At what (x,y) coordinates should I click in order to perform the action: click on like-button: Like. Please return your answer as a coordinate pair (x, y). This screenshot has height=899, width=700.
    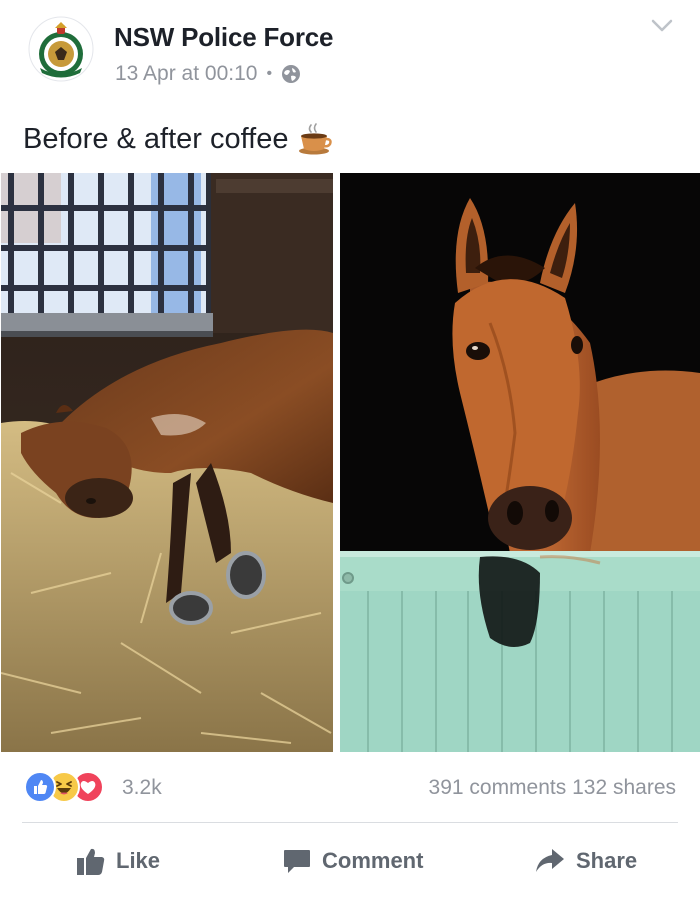
    Looking at the image, I should click on (118, 861).